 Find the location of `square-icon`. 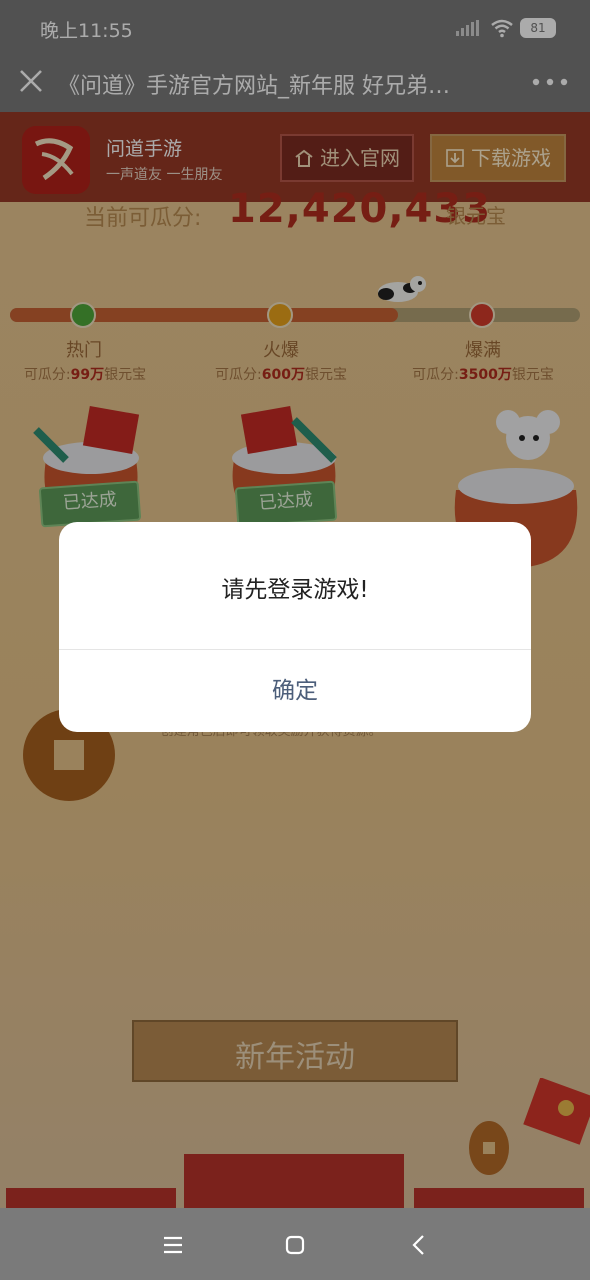

square-icon is located at coordinates (295, 1245).